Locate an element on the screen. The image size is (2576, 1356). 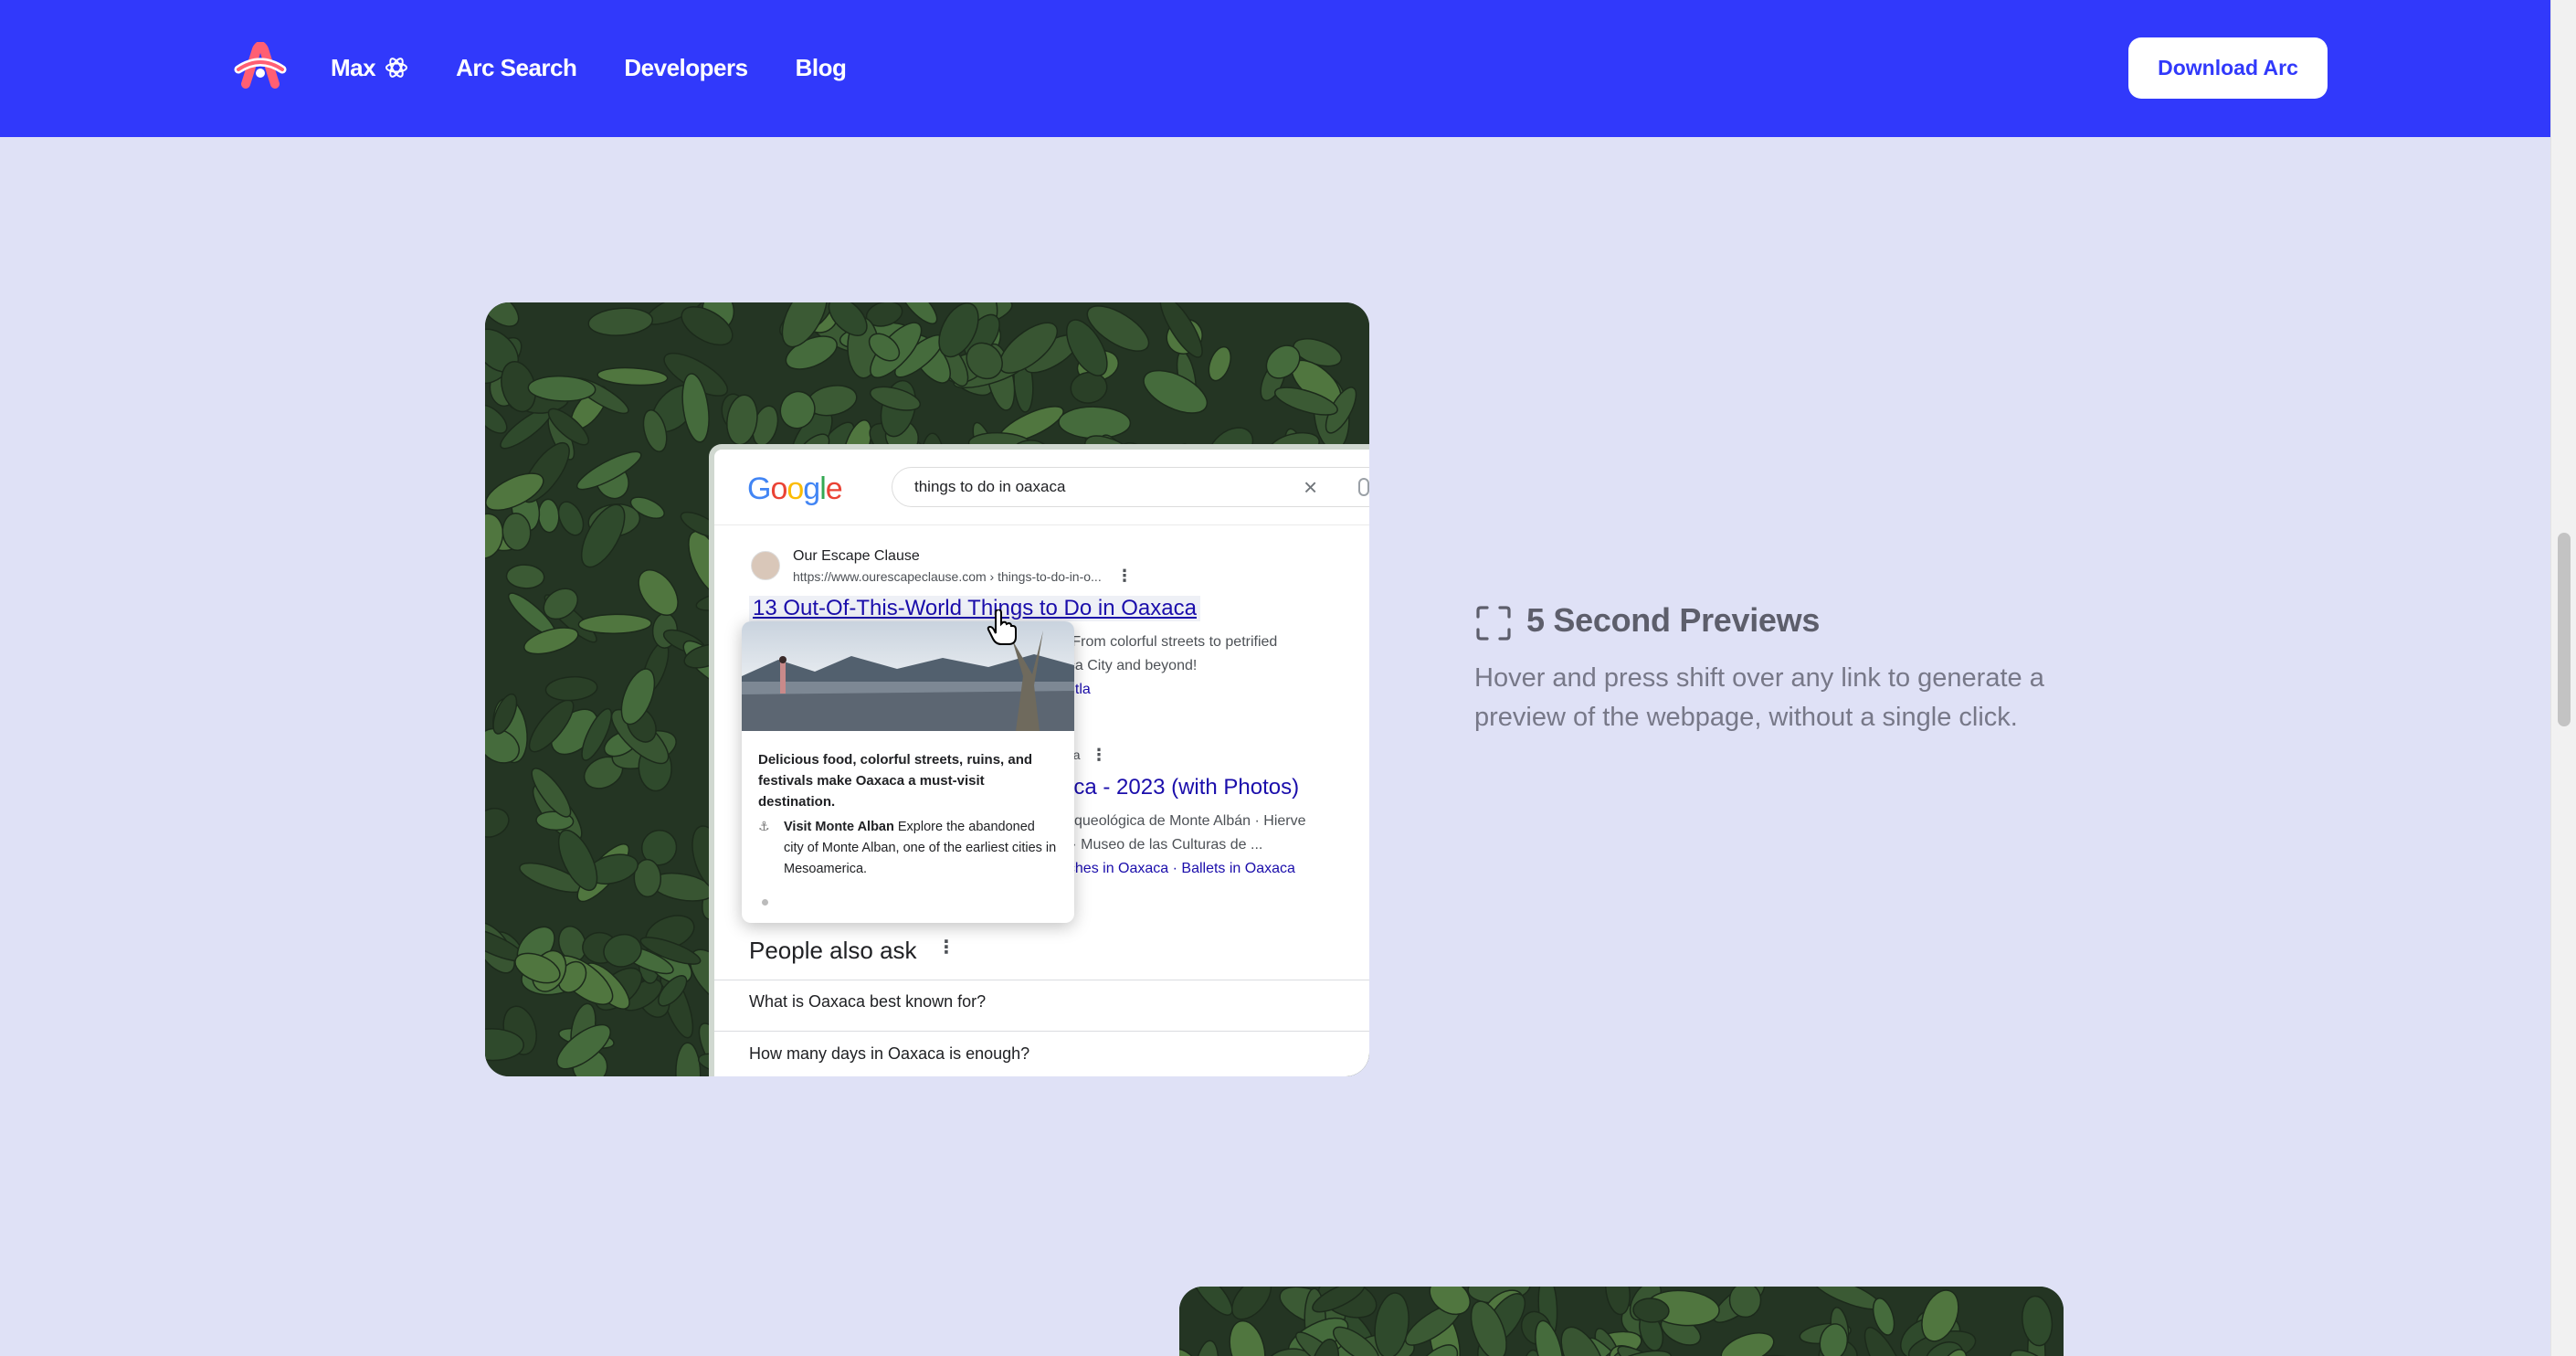
hand-pointer-icon is located at coordinates (1002, 627).